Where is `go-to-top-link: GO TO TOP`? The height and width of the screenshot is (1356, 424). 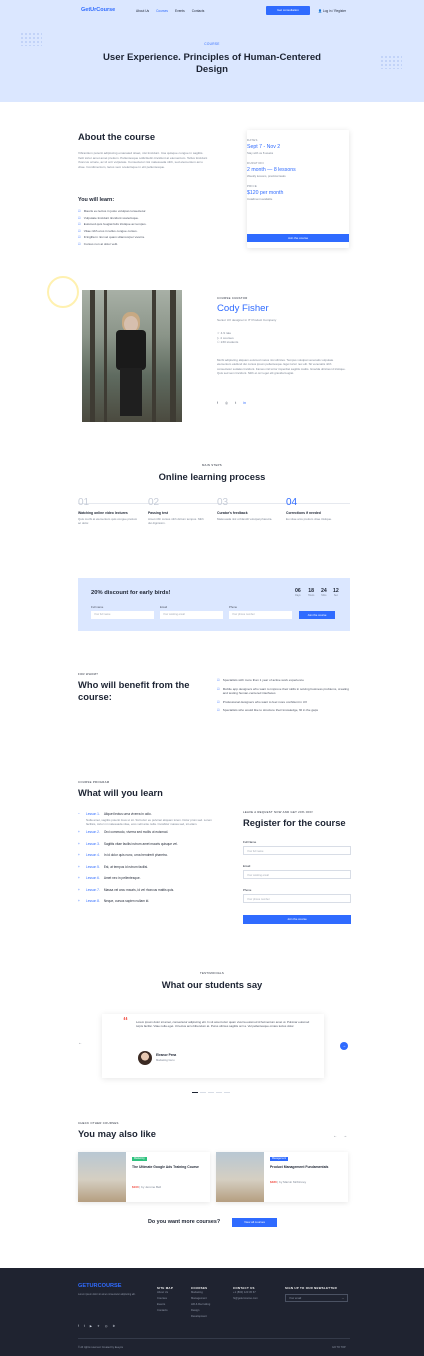
go-to-top-link: GO TO TOP is located at coordinates (339, 1347).